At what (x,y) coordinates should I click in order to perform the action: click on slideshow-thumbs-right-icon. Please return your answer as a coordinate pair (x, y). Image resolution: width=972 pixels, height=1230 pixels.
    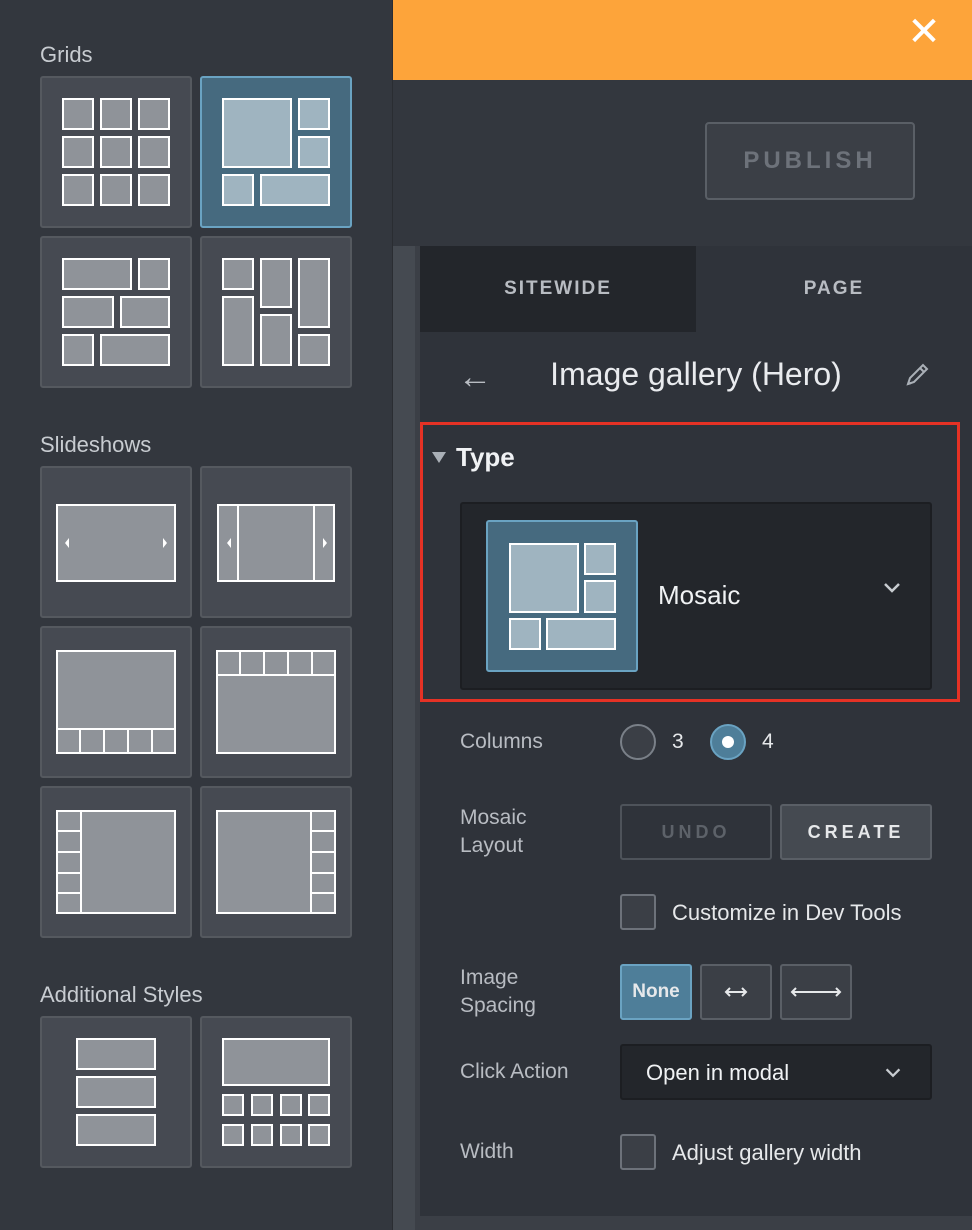
    Looking at the image, I should click on (276, 862).